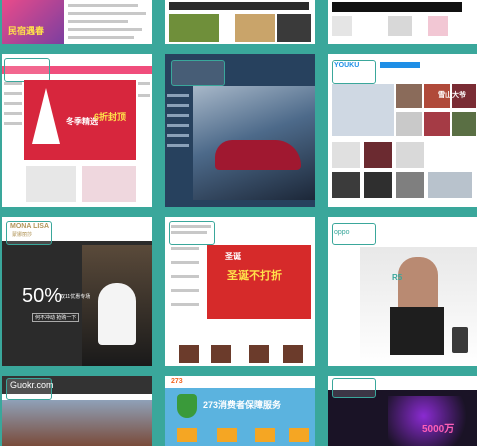 This screenshot has height=446, width=477. Describe the element at coordinates (33, 22) in the screenshot. I see `tile-1-thumbnail` at that location.